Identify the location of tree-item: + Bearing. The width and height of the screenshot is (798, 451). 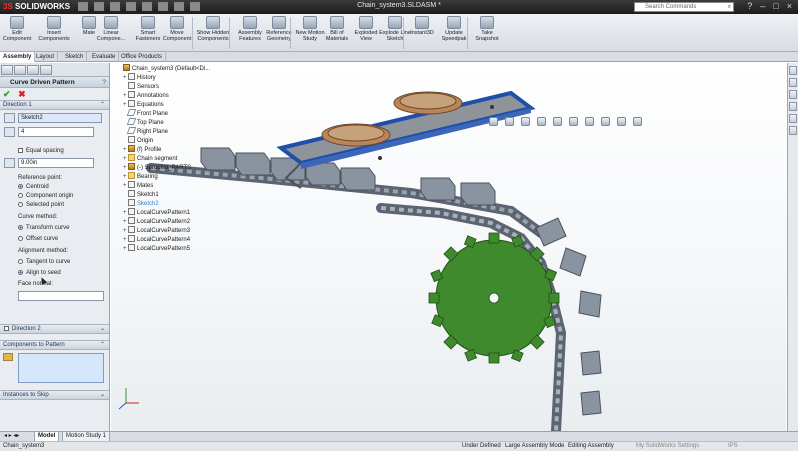
(140, 176).